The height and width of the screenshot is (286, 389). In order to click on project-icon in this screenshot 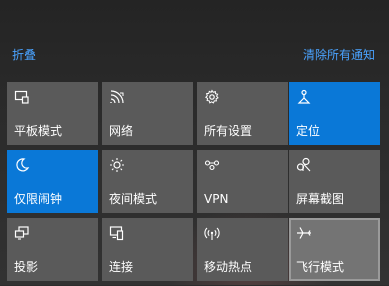, I will do `click(21, 233)`.